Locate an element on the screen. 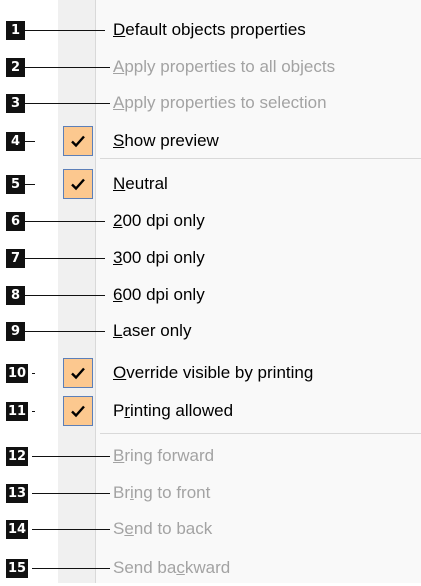  callout: 2 is located at coordinates (55, 67).